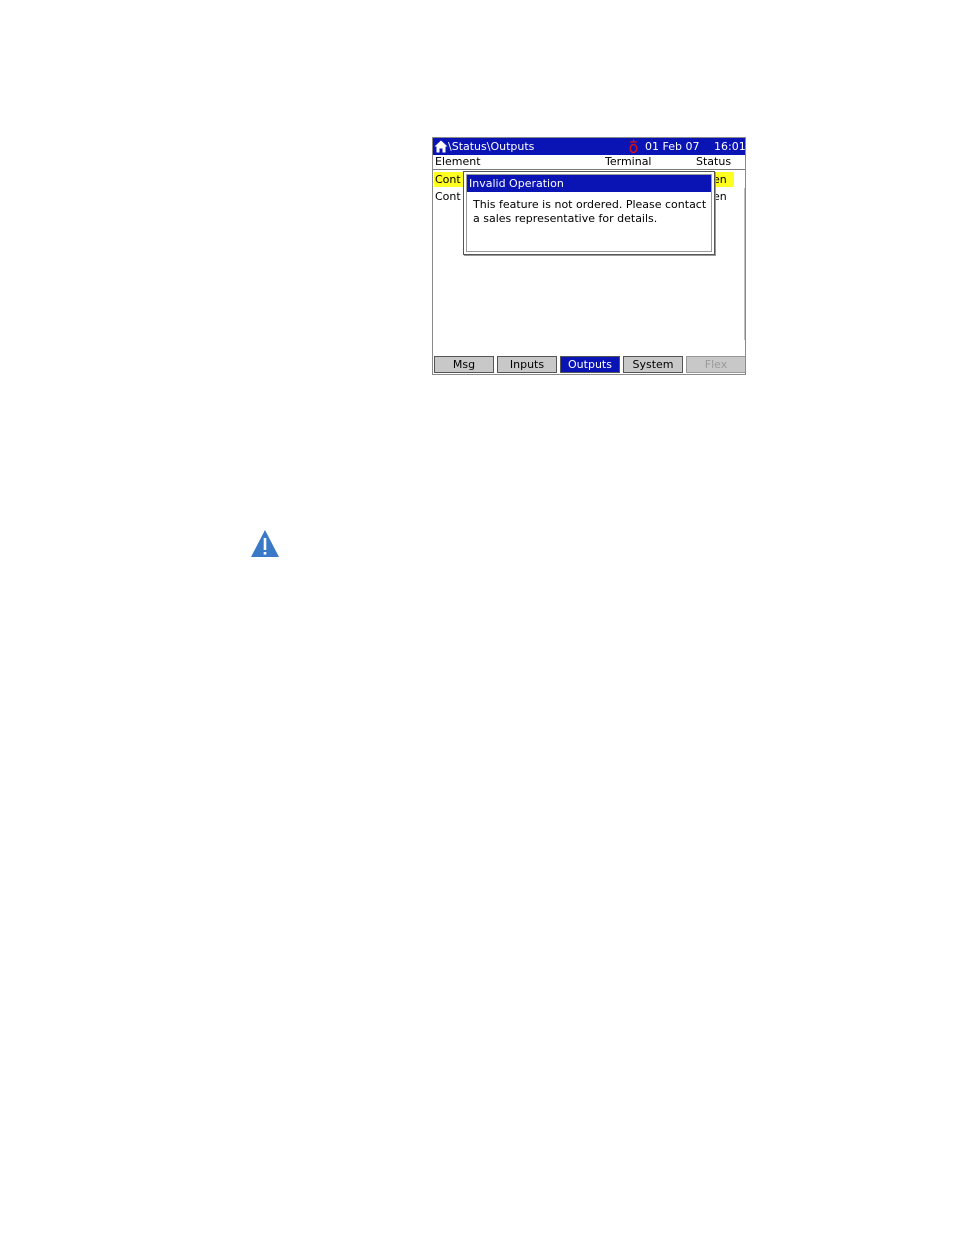 Image resolution: width=954 pixels, height=1235 pixels. Describe the element at coordinates (589, 183) in the screenshot. I see `dialog-title: Invalid Operation` at that location.